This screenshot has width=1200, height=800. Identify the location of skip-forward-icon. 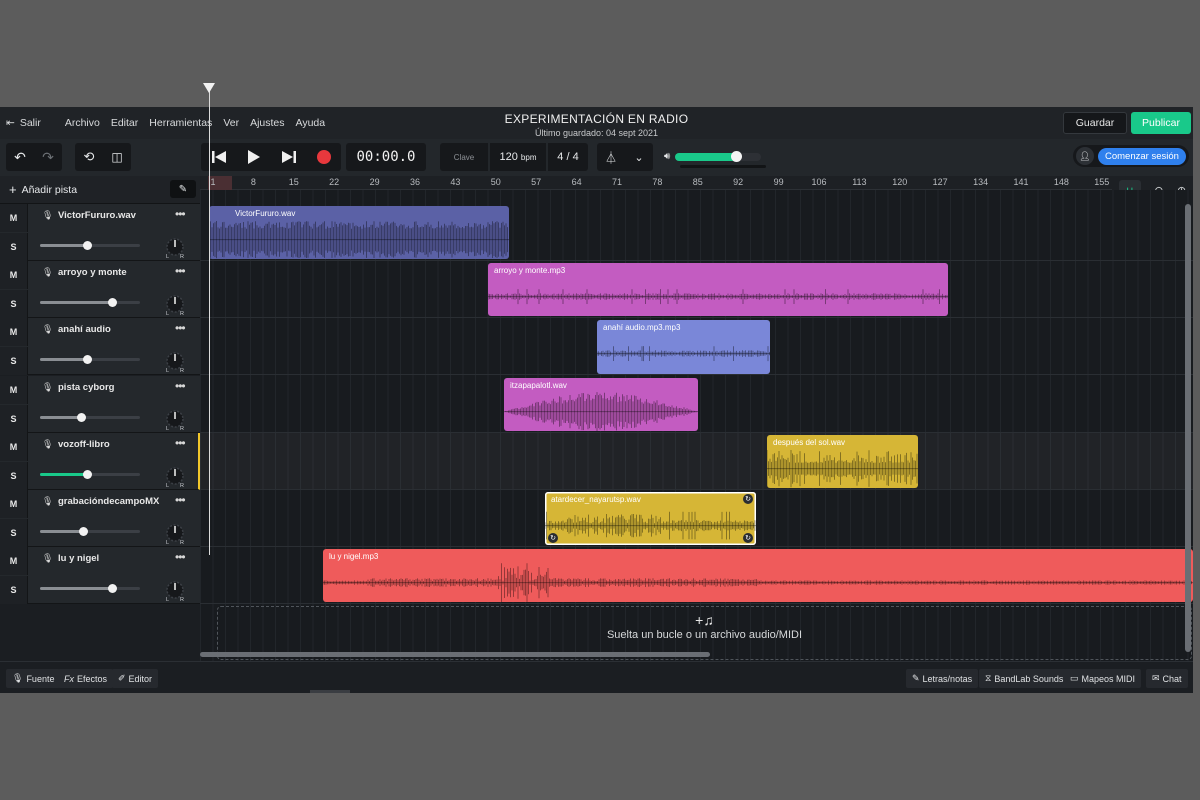
(288, 157).